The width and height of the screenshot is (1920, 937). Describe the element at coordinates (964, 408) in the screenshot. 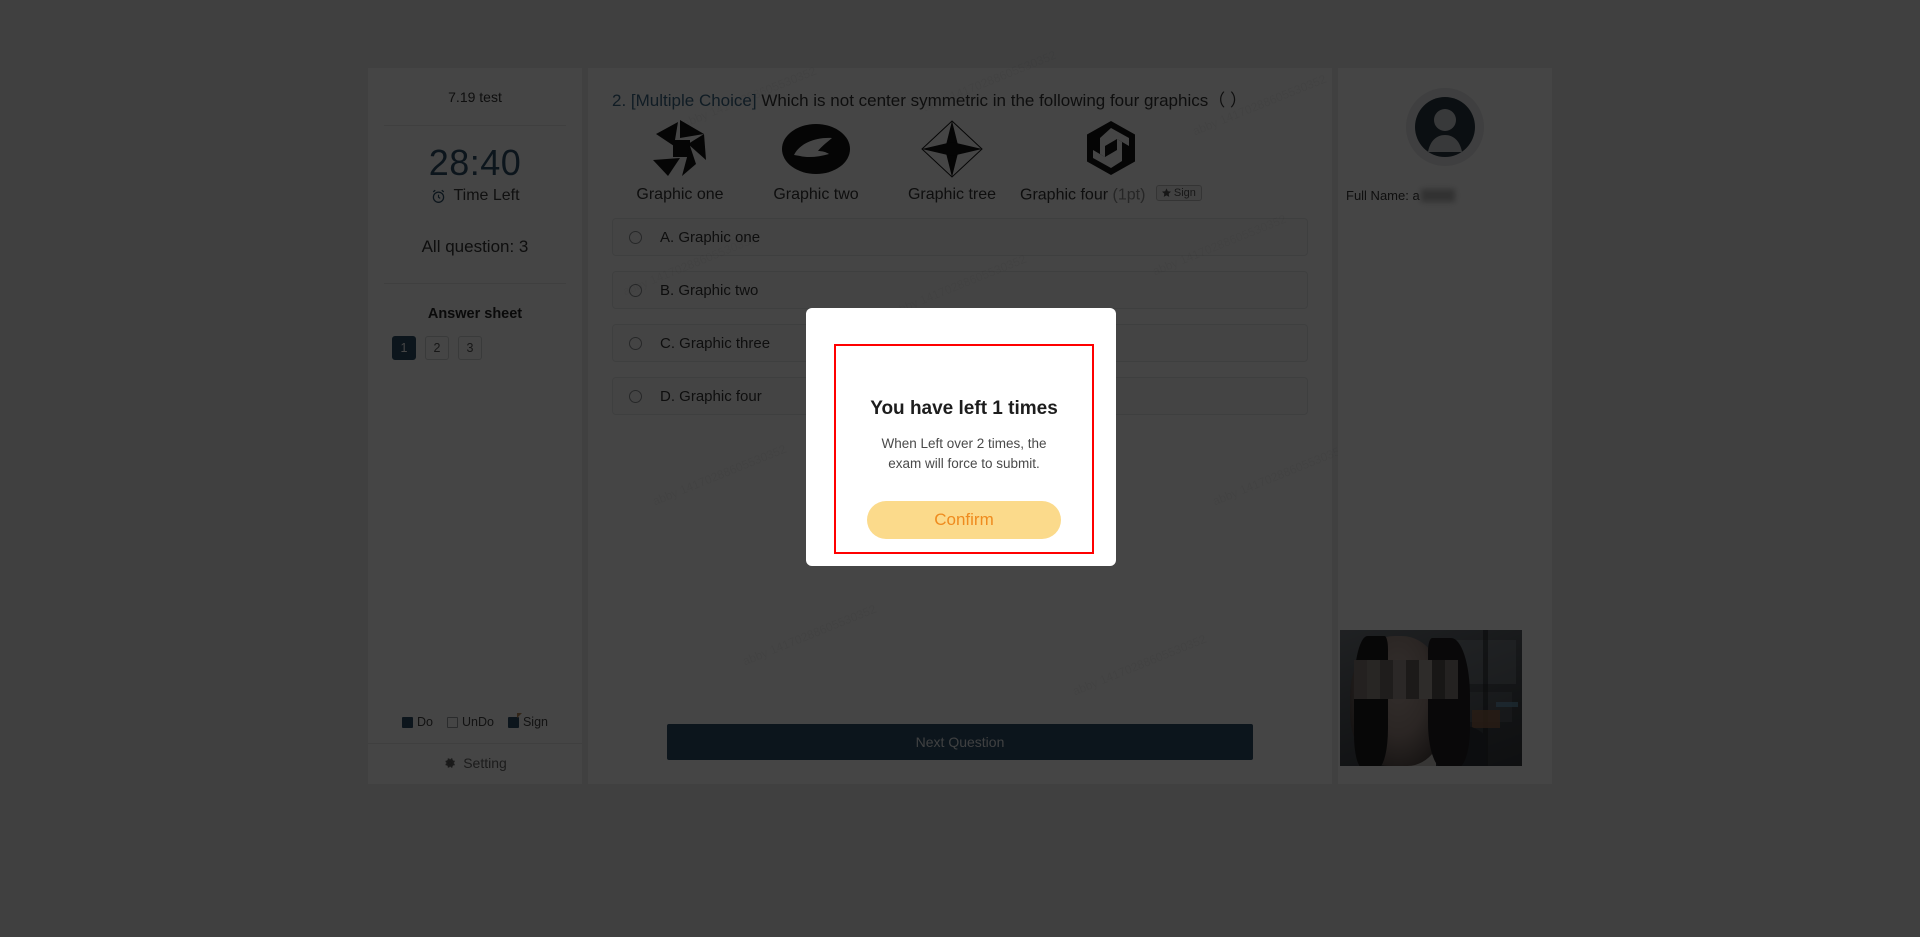

I see `modal-title: You have left 1 times` at that location.